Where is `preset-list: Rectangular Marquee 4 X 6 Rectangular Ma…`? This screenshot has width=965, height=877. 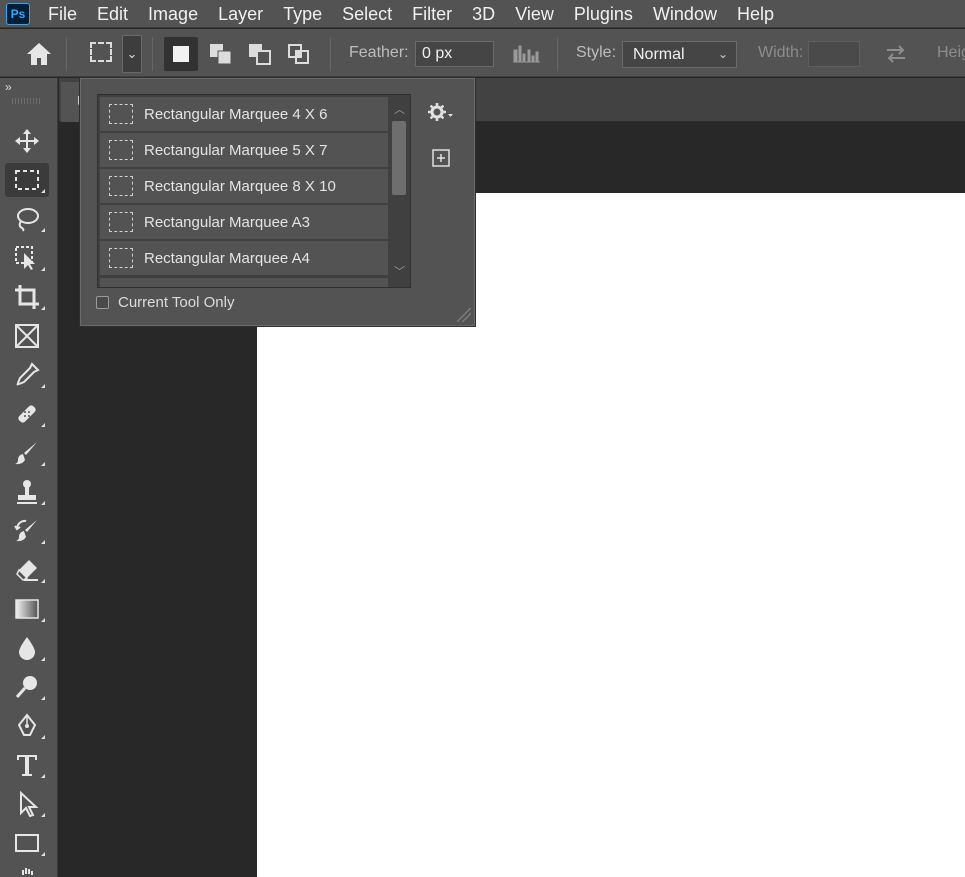 preset-list: Rectangular Marquee 4 X 6 Rectangular Ma… is located at coordinates (254, 191).